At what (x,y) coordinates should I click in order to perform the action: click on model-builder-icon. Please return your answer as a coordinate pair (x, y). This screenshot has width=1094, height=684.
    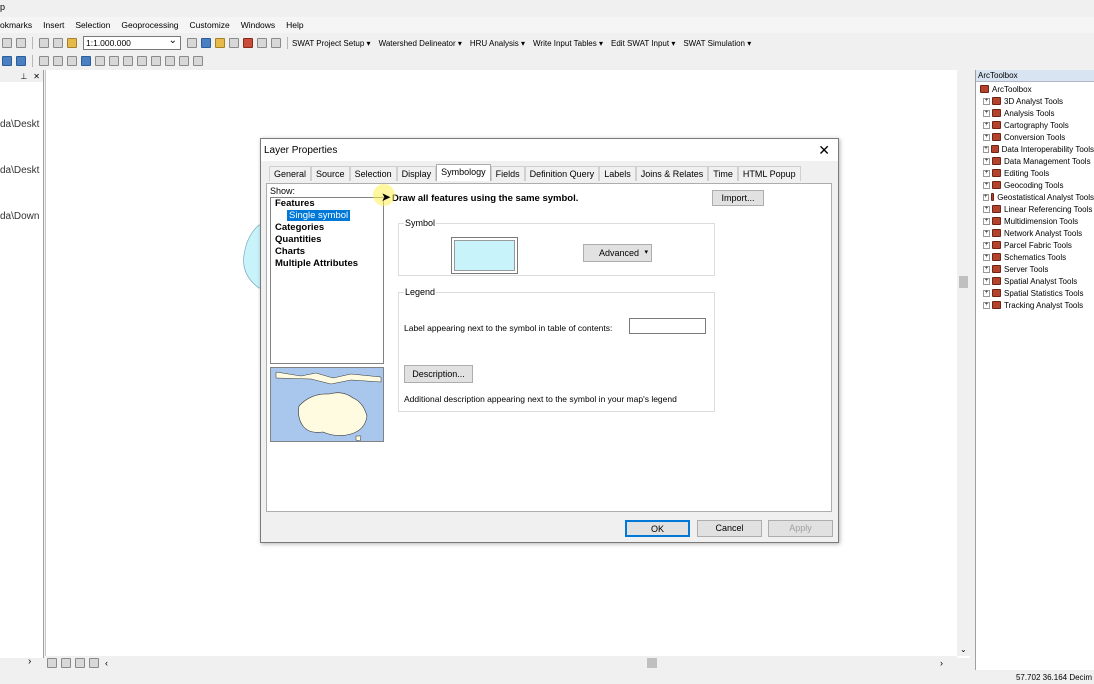
    Looking at the image, I should click on (276, 43).